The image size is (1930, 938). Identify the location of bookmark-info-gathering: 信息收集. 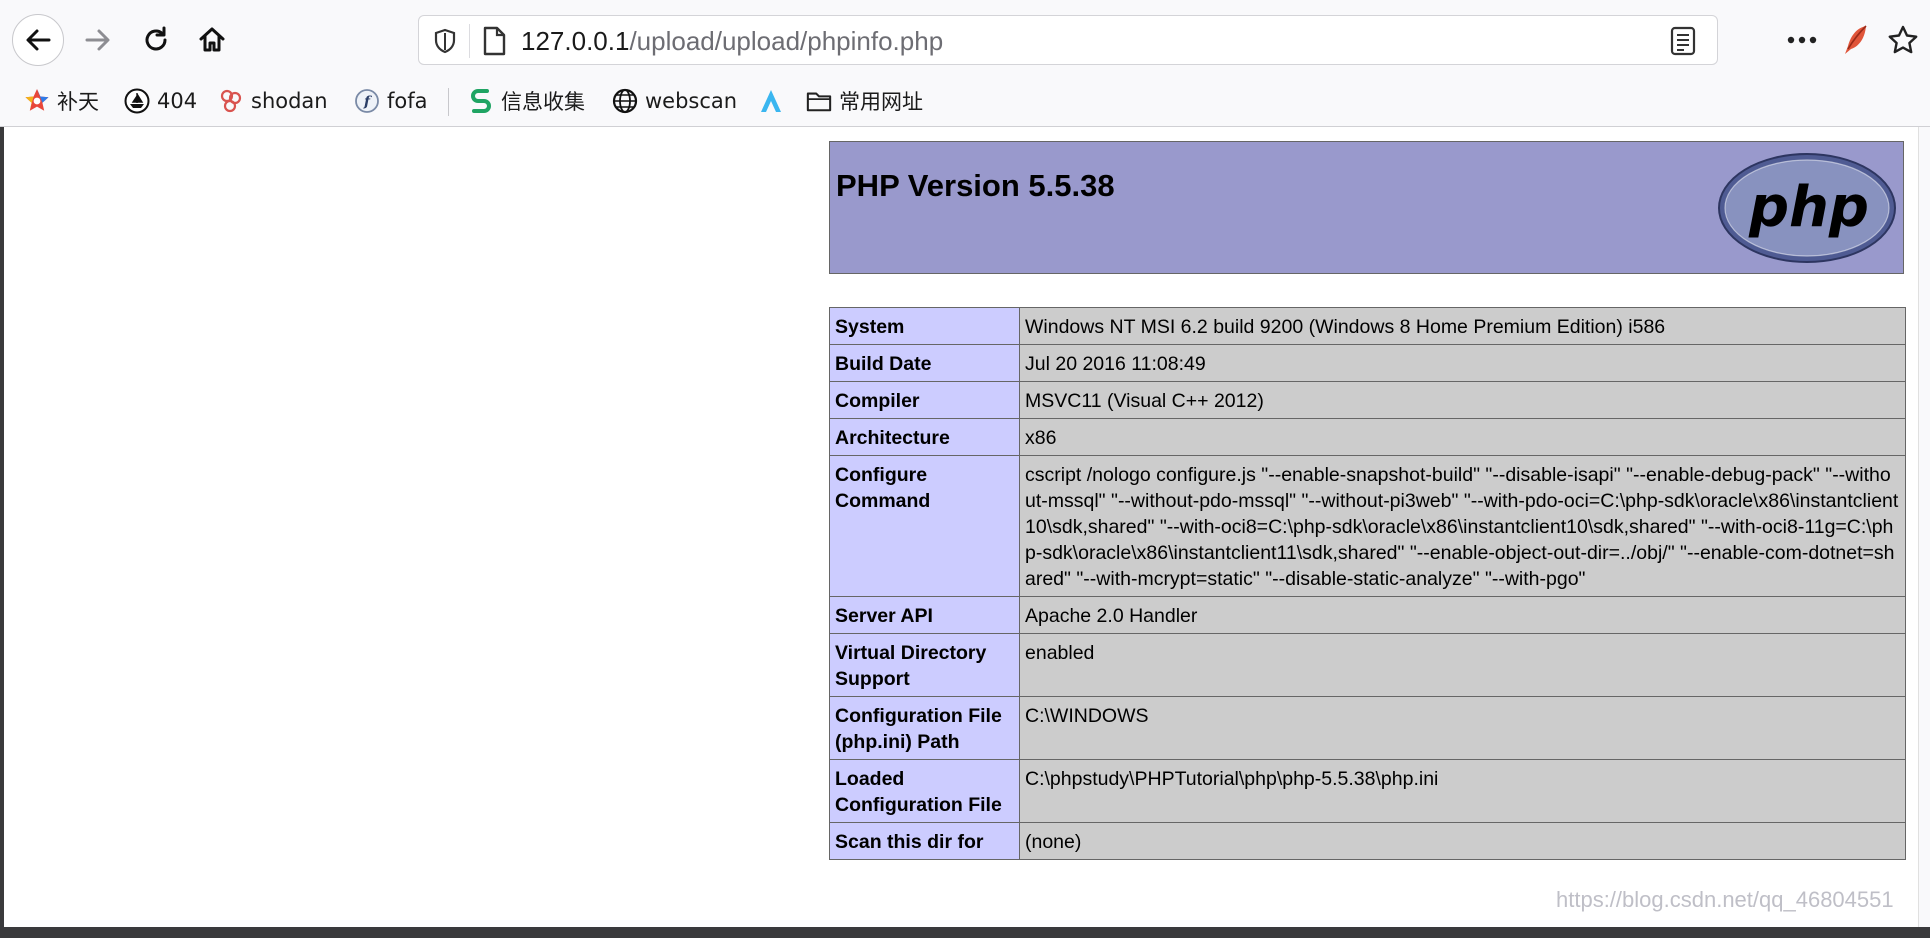
(526, 101).